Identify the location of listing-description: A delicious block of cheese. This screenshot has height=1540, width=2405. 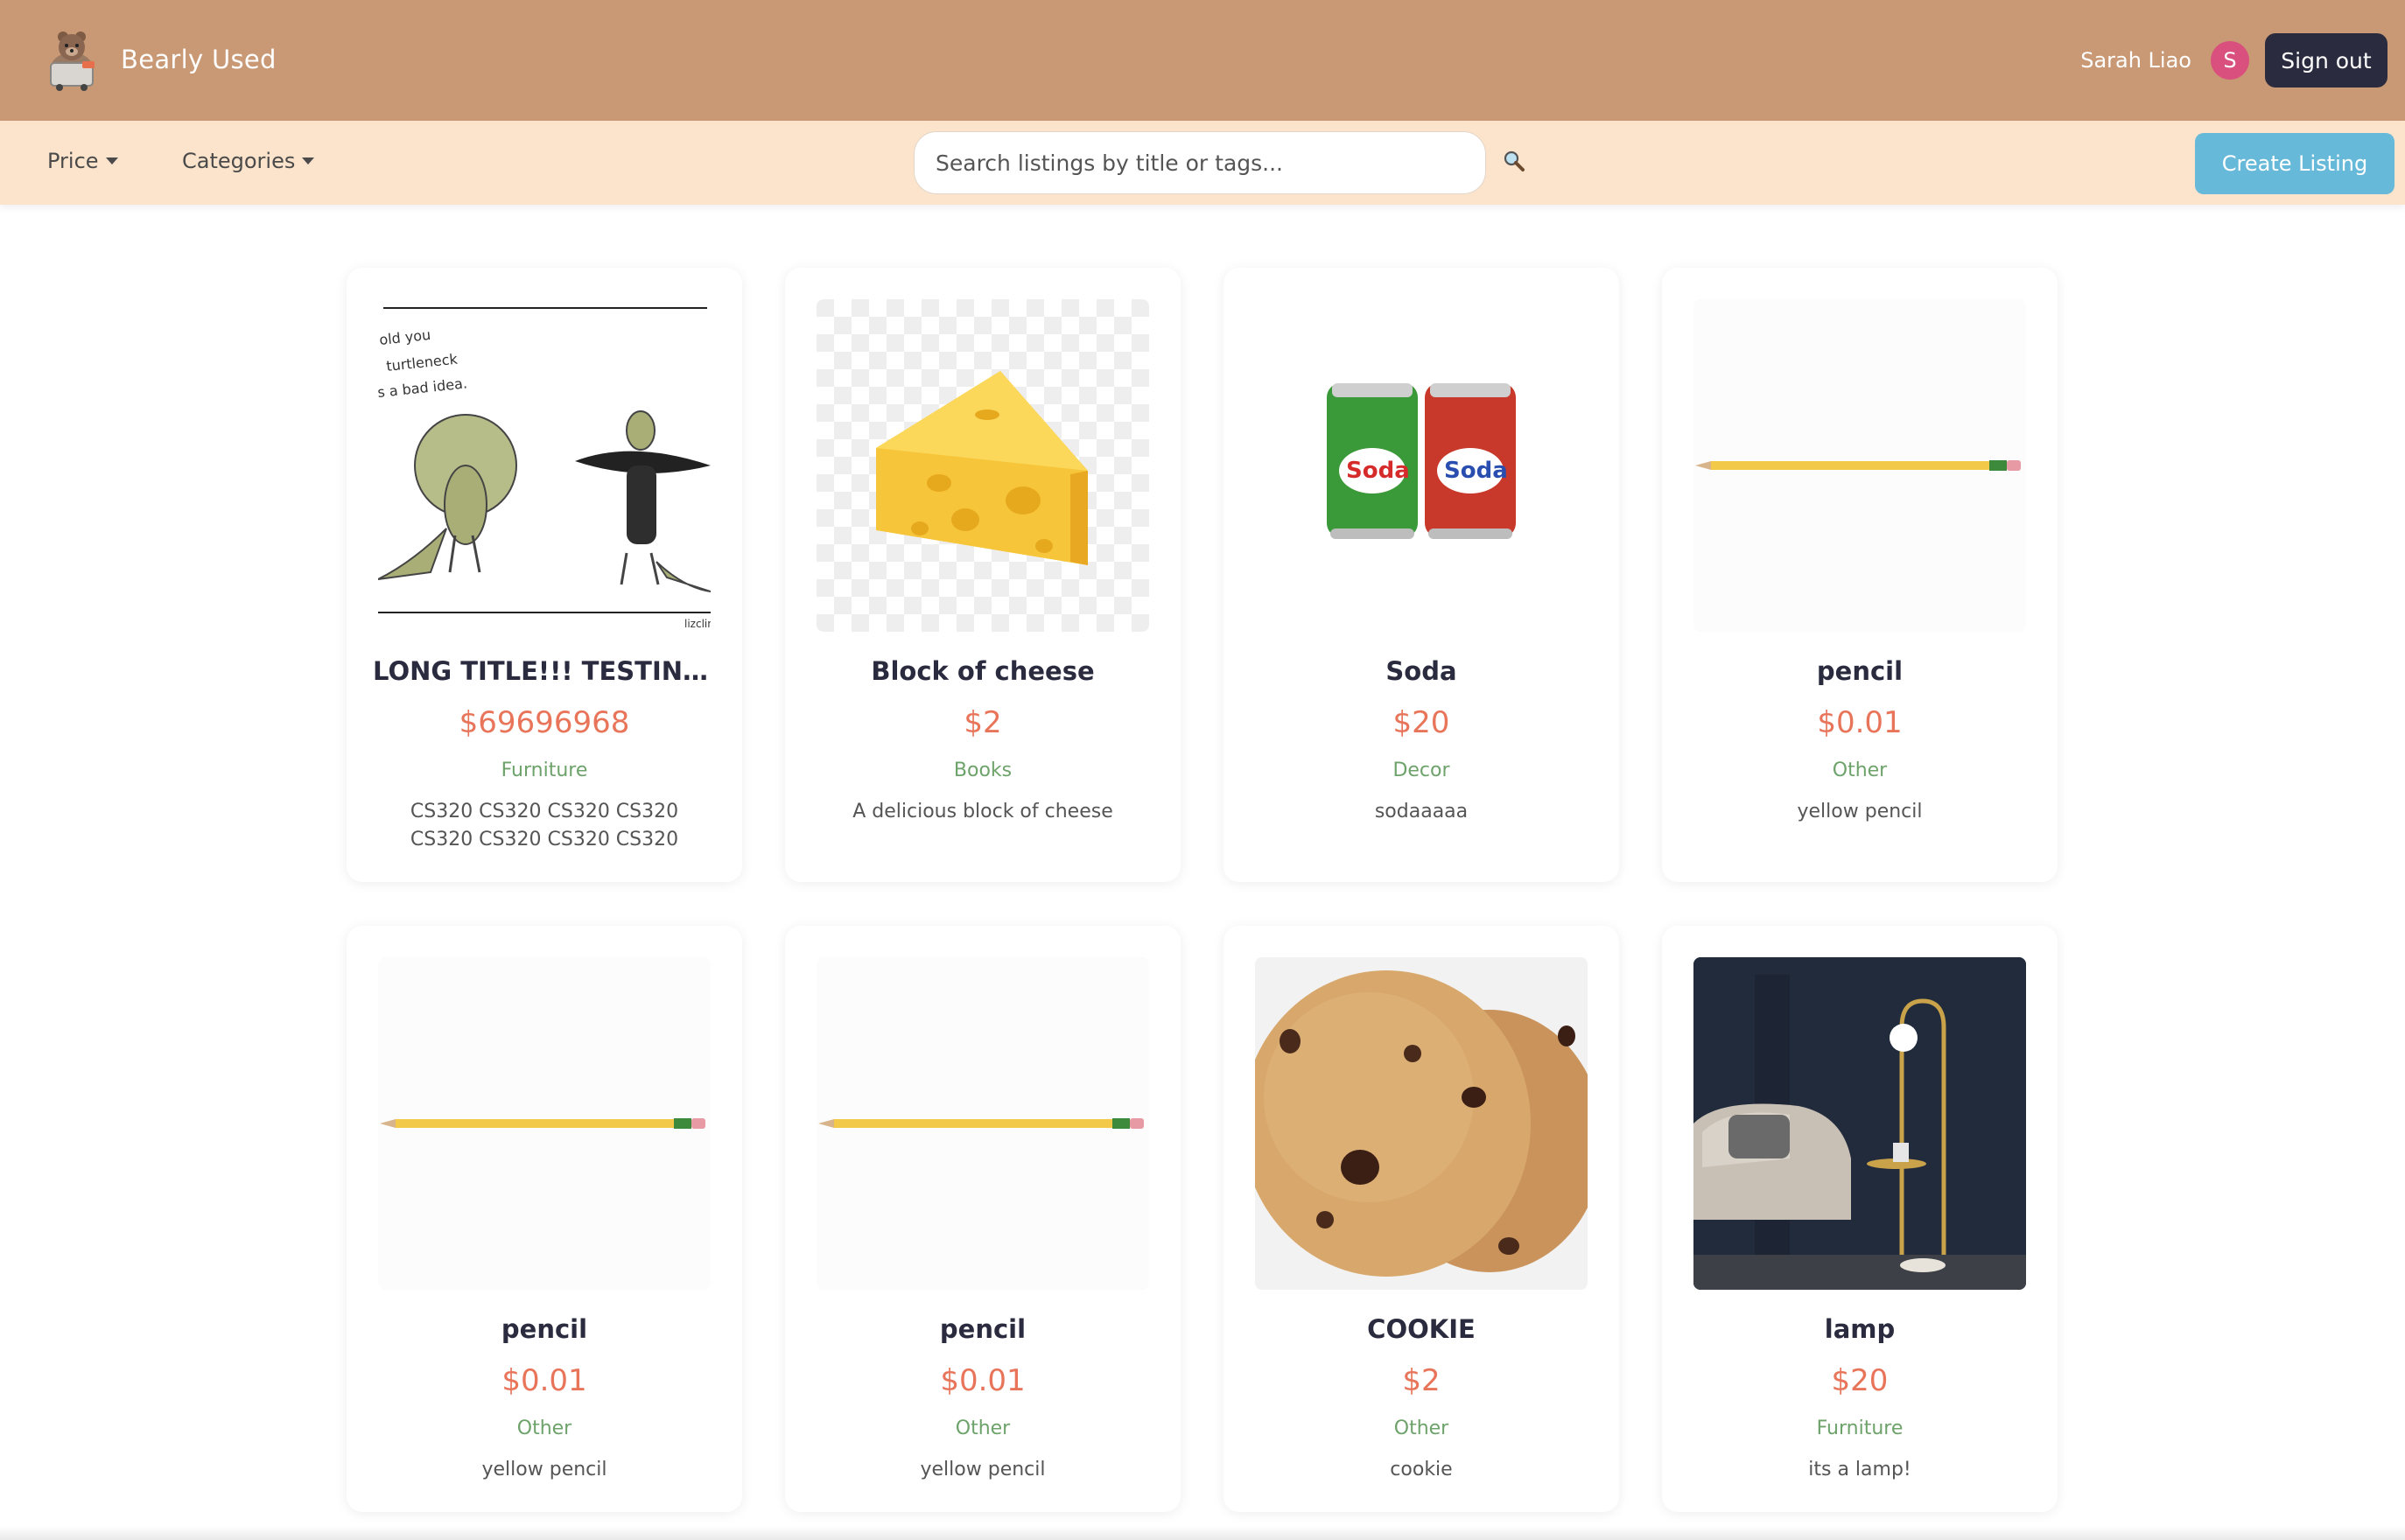
(982, 811).